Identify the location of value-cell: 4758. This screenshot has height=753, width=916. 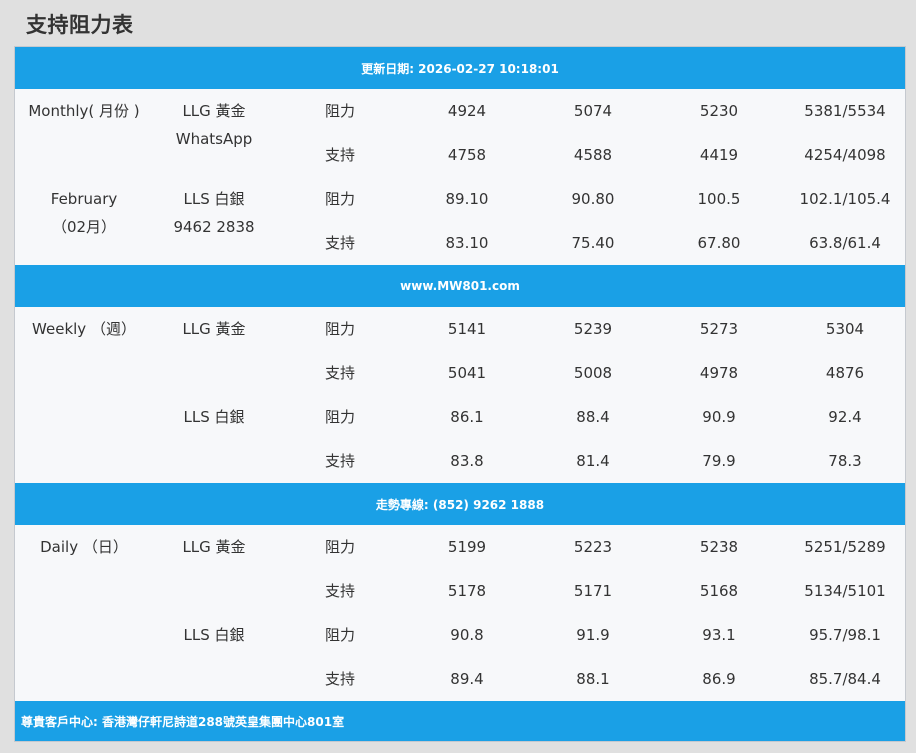
(467, 155).